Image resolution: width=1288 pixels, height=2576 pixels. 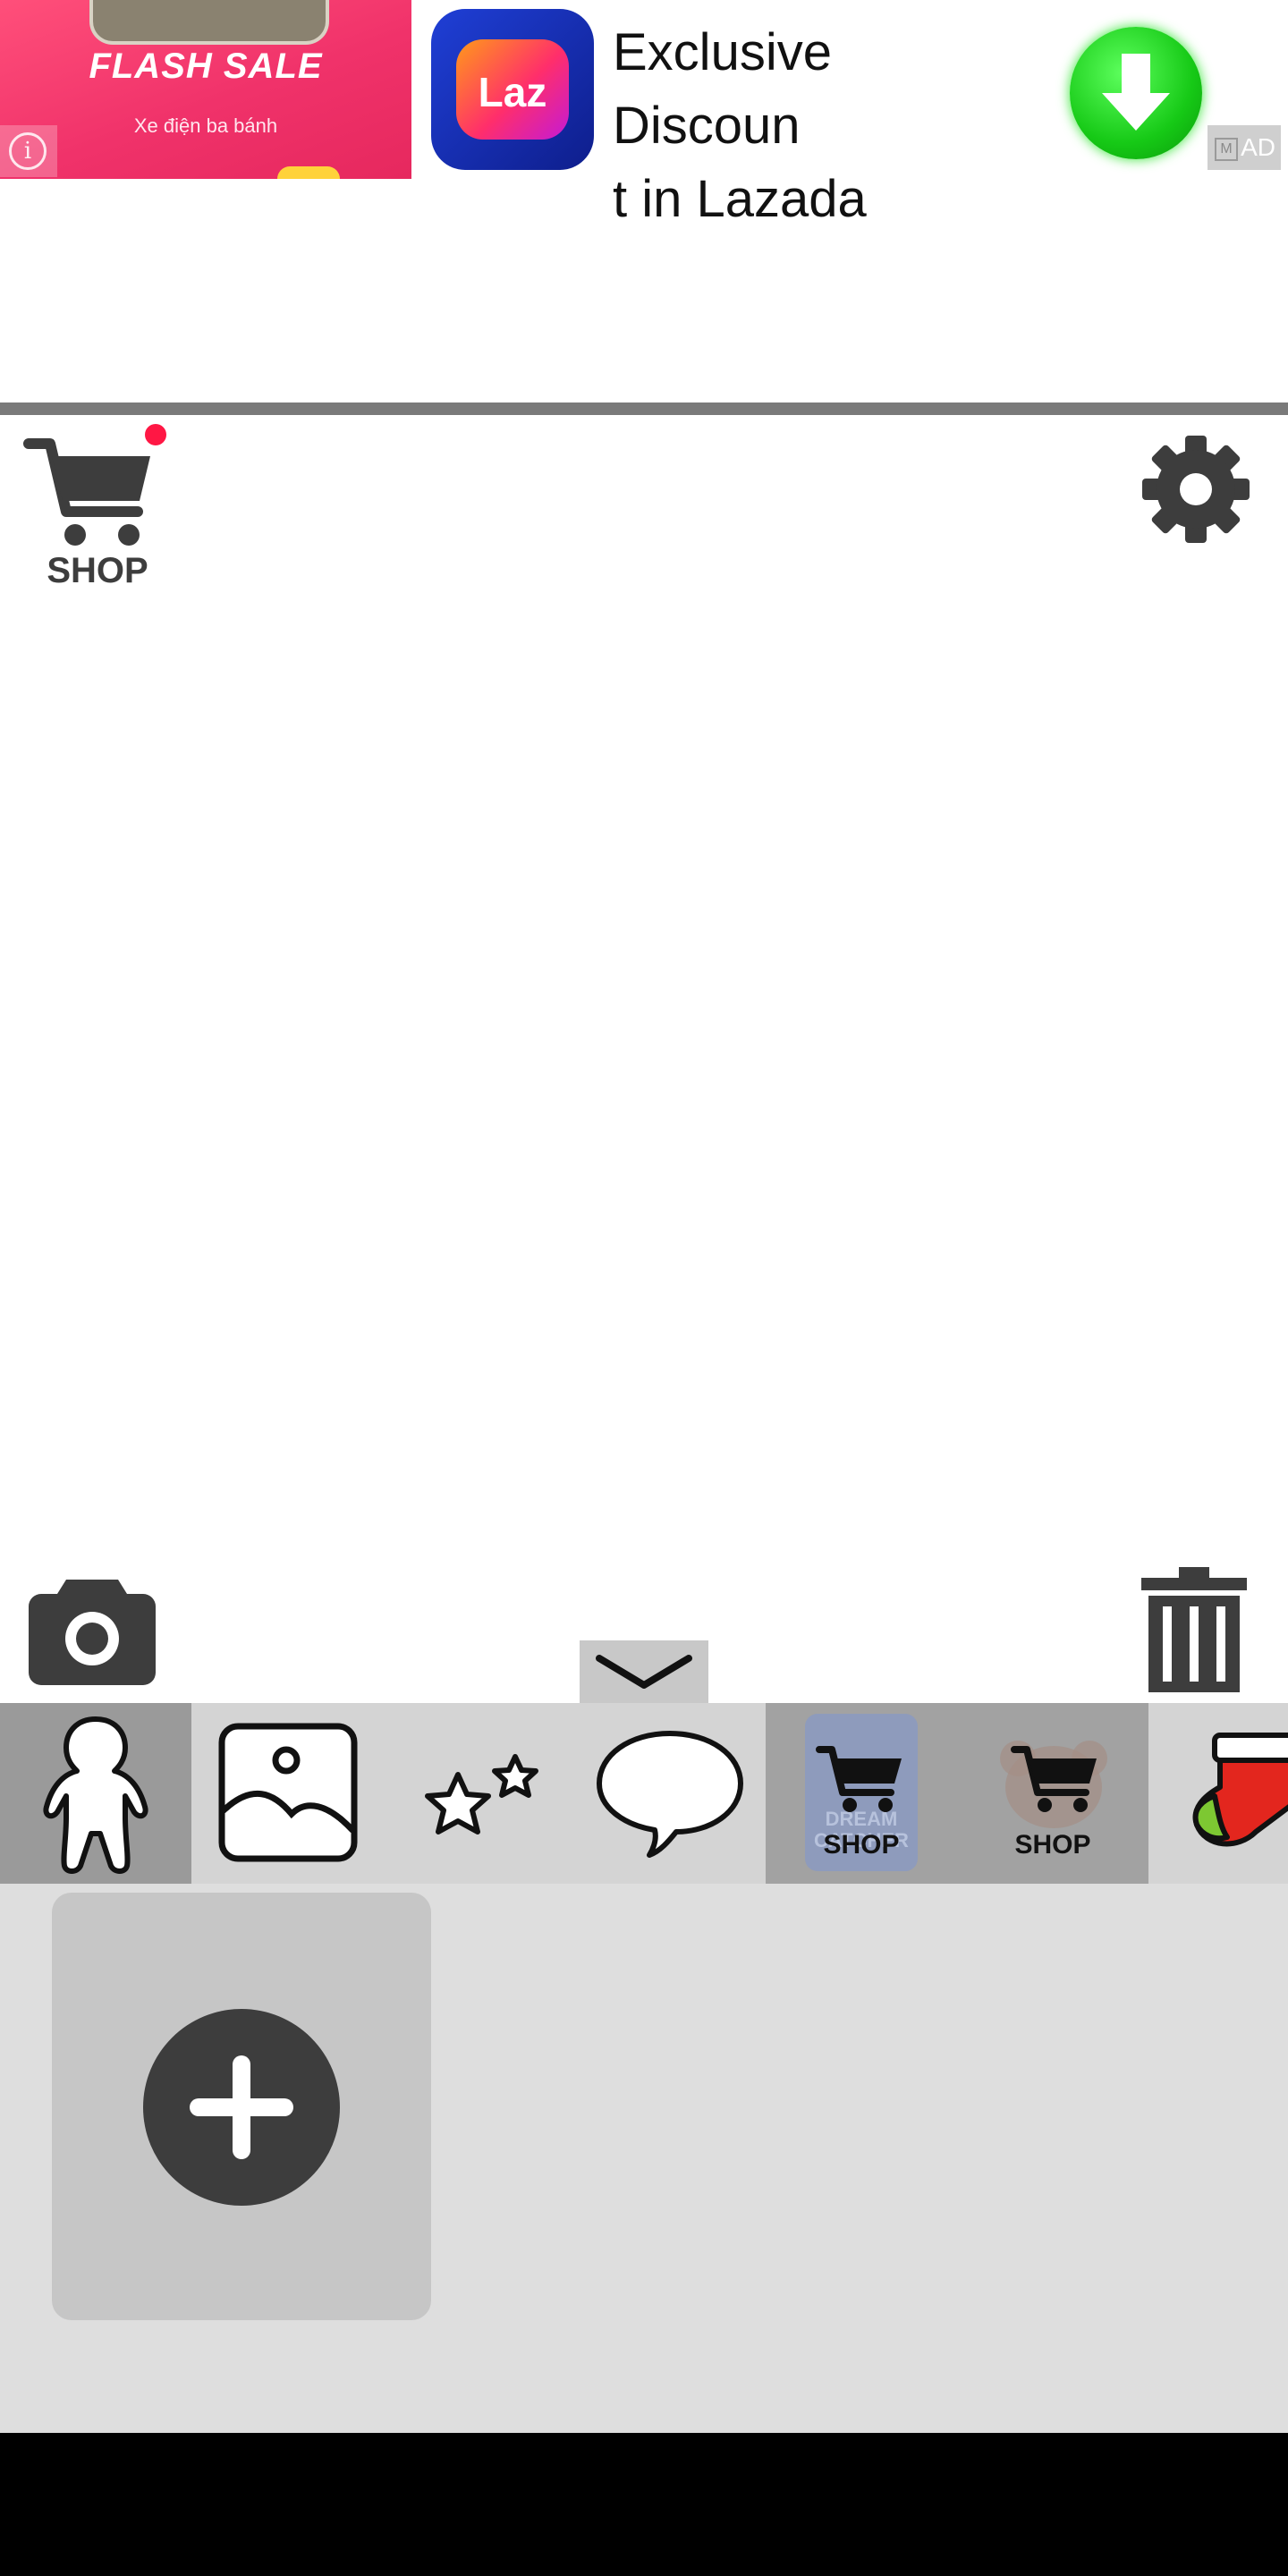 I want to click on camera-icon, so click(x=92, y=1632).